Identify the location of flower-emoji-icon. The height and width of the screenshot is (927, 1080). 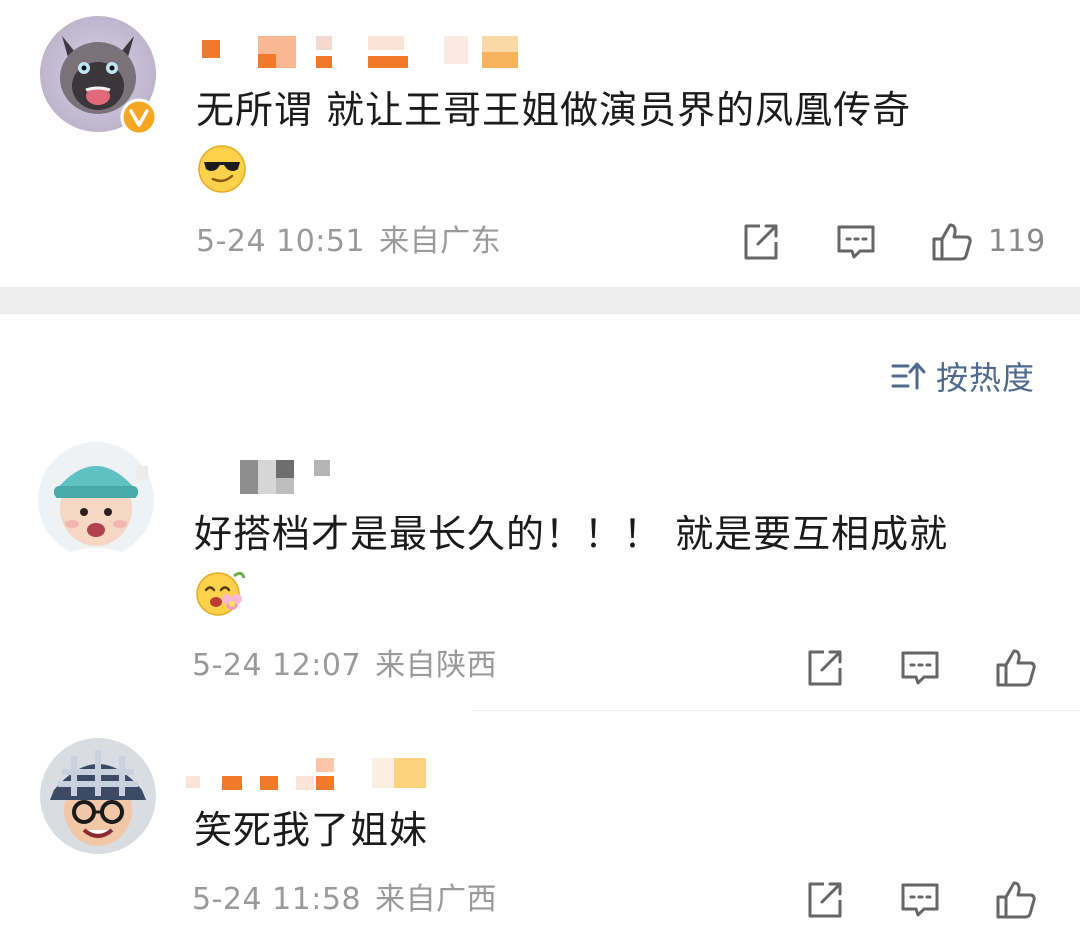
(220, 592).